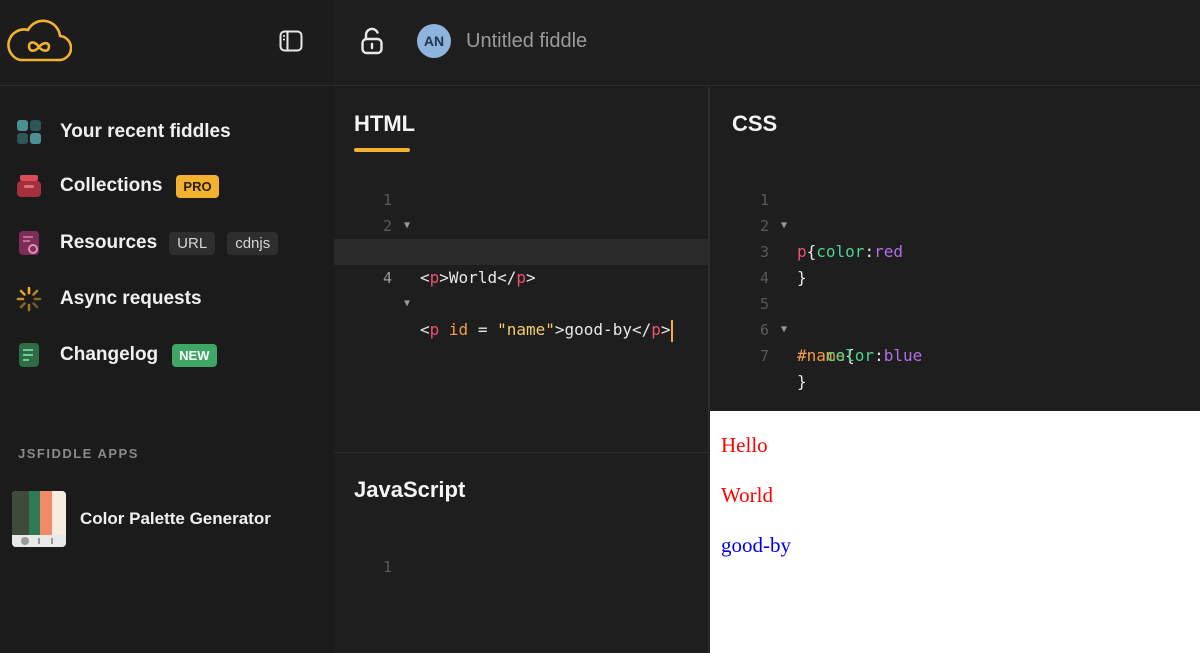 This screenshot has width=1200, height=653. What do you see at coordinates (109, 354) in the screenshot?
I see `sidebar-item-label: Changelog` at bounding box center [109, 354].